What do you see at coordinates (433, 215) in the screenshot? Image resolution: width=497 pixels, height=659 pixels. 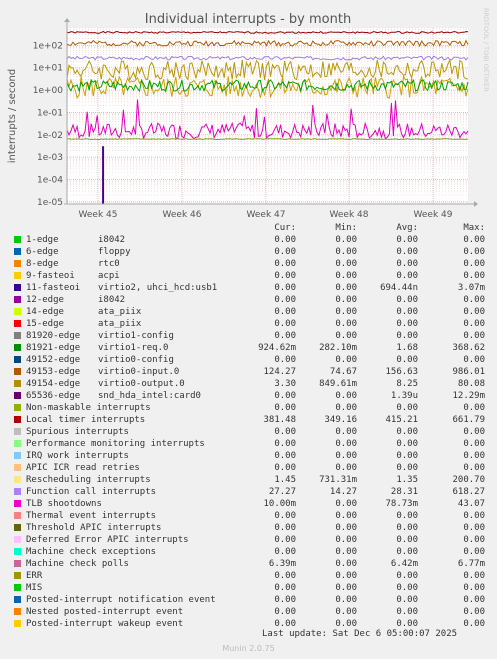 I see `x-tick-label: Week 49` at bounding box center [433, 215].